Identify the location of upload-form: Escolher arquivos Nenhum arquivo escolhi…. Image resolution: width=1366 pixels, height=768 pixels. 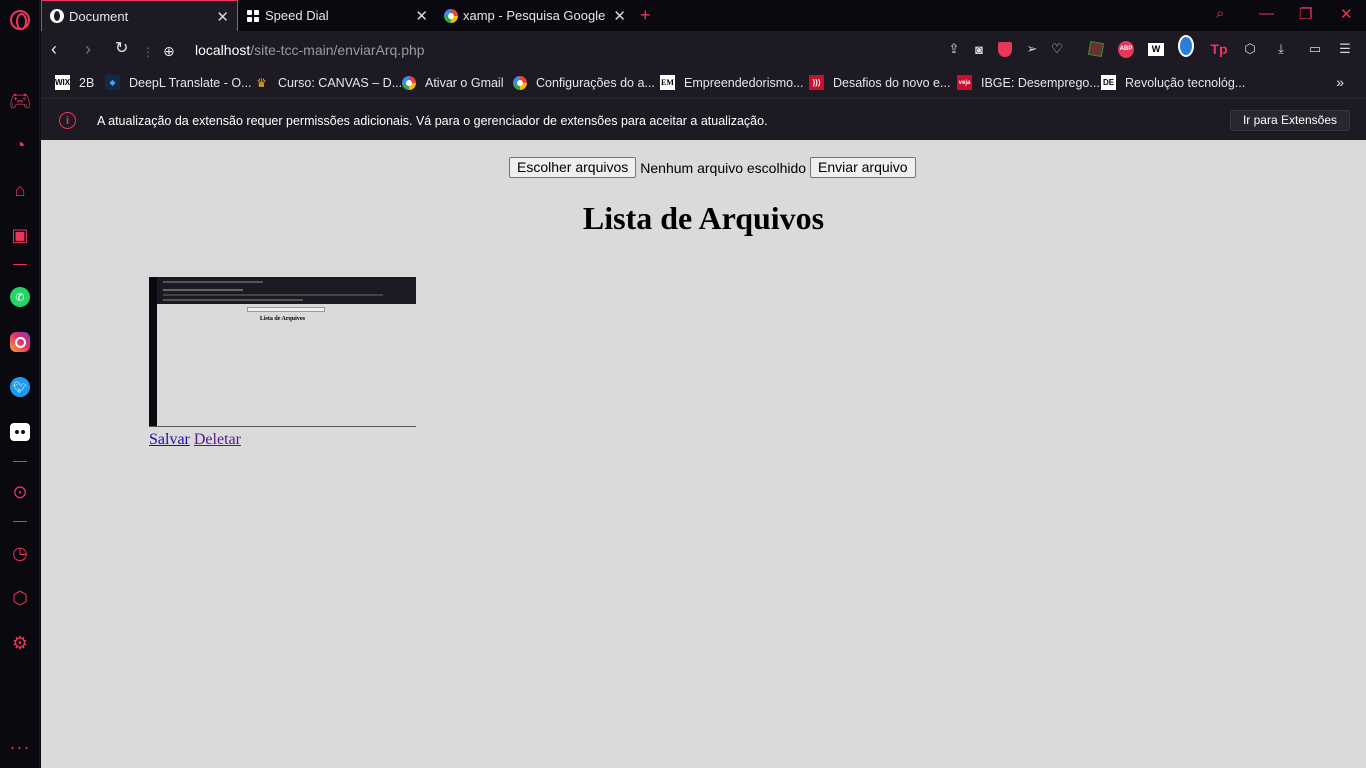
(712, 167).